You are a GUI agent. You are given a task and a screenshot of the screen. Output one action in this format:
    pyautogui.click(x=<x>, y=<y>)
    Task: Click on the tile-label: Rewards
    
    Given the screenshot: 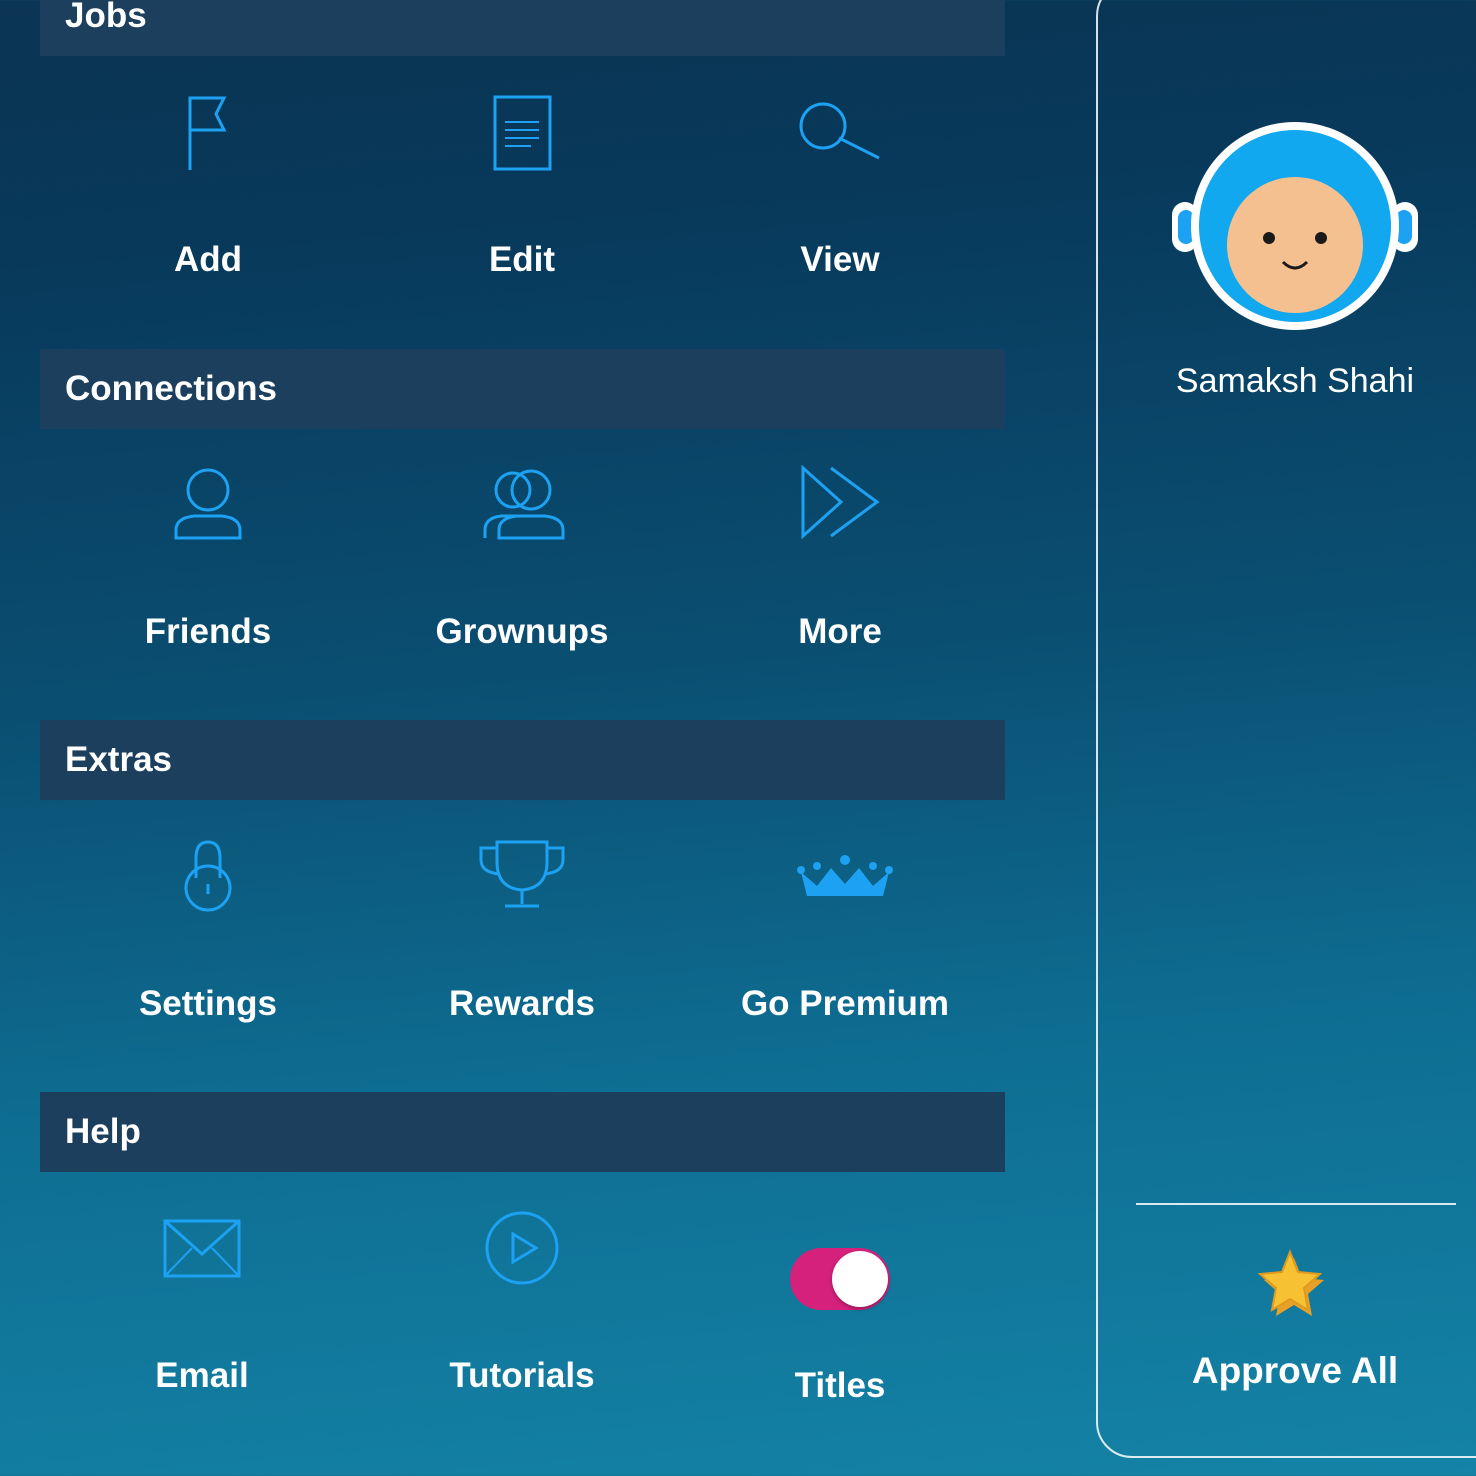 What is the action you would take?
    pyautogui.click(x=522, y=1003)
    